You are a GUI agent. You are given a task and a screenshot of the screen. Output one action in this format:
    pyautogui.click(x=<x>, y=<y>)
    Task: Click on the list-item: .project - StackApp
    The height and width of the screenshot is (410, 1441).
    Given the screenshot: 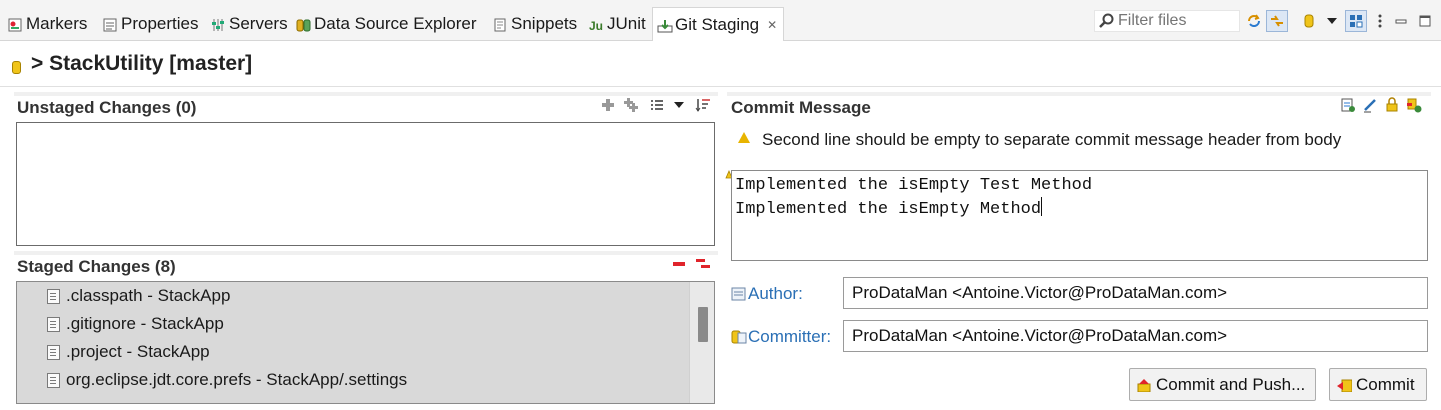 What is the action you would take?
    pyautogui.click(x=128, y=352)
    